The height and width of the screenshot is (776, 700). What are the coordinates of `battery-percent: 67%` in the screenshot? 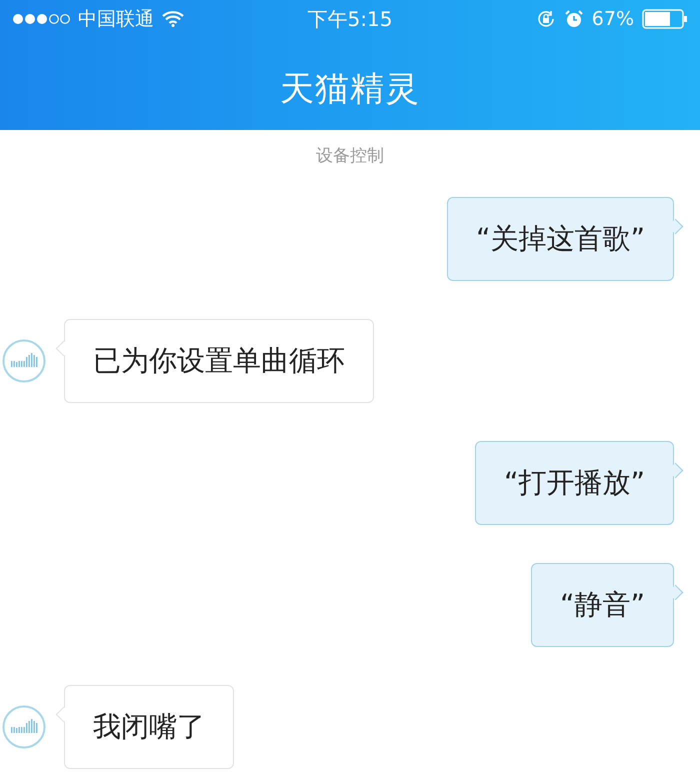 It's located at (613, 19).